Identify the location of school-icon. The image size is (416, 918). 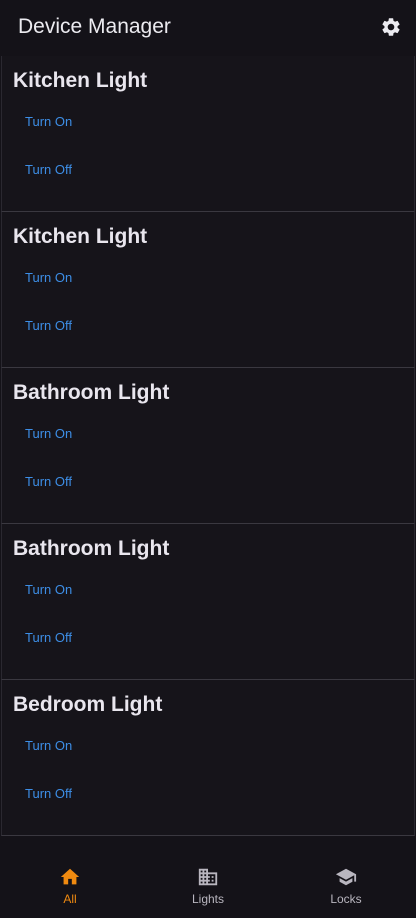
(346, 877).